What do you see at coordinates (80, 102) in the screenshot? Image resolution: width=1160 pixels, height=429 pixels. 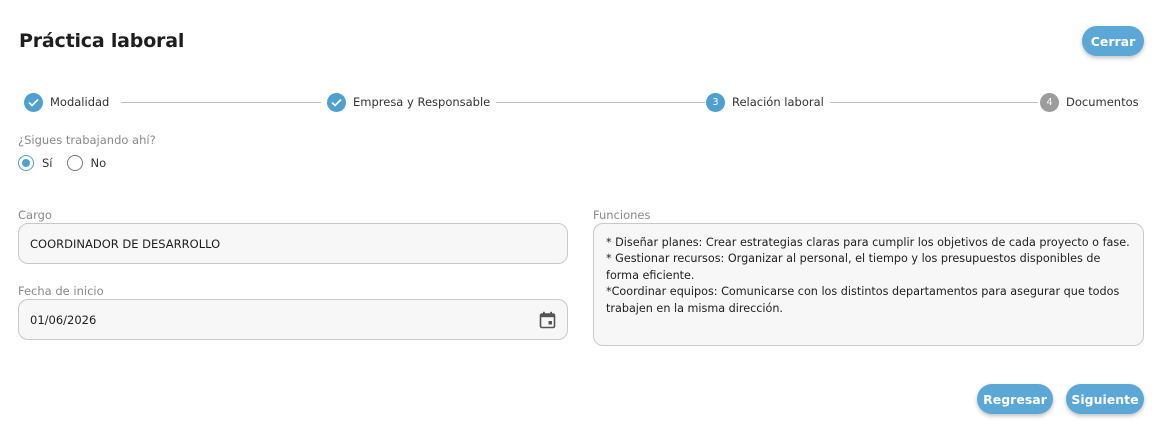 I see `step-label: Modalidad` at bounding box center [80, 102].